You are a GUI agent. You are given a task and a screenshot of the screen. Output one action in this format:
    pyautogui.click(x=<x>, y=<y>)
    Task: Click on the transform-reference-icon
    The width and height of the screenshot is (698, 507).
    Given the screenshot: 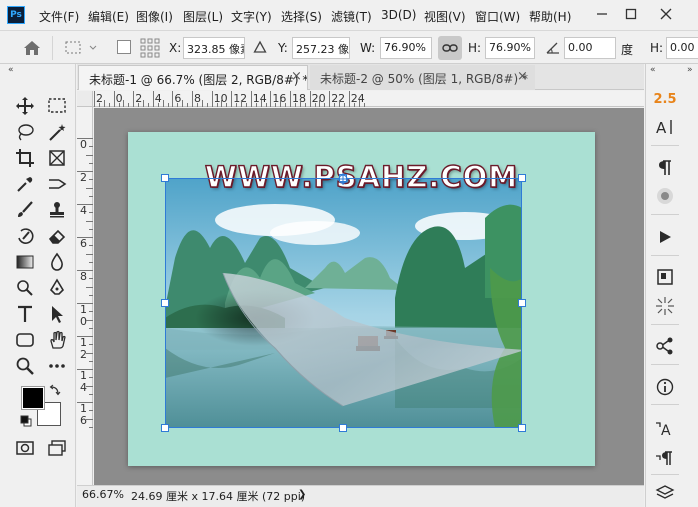 What is the action you would take?
    pyautogui.click(x=81, y=48)
    